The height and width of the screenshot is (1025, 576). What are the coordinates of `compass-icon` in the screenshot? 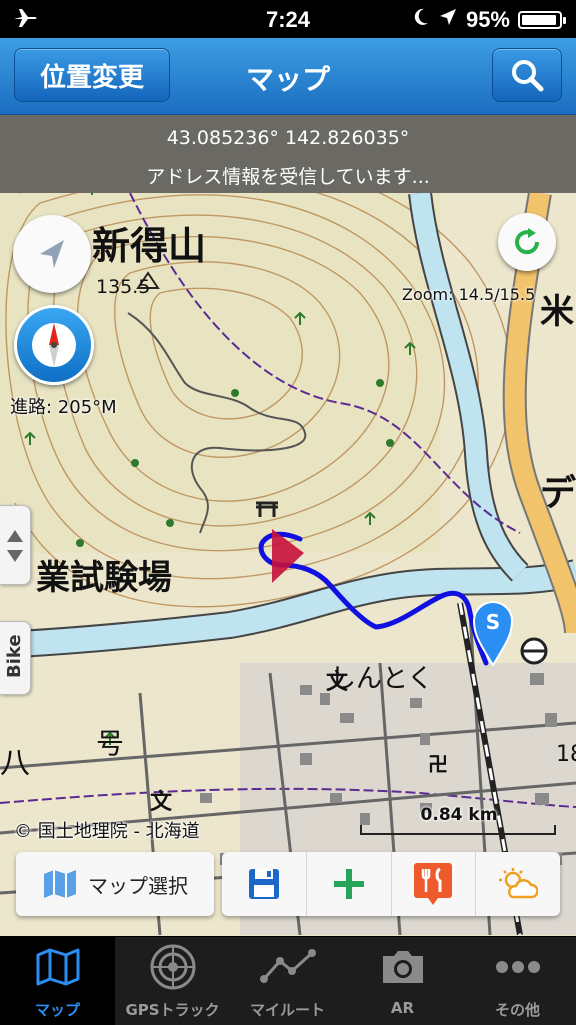 It's located at (54, 345).